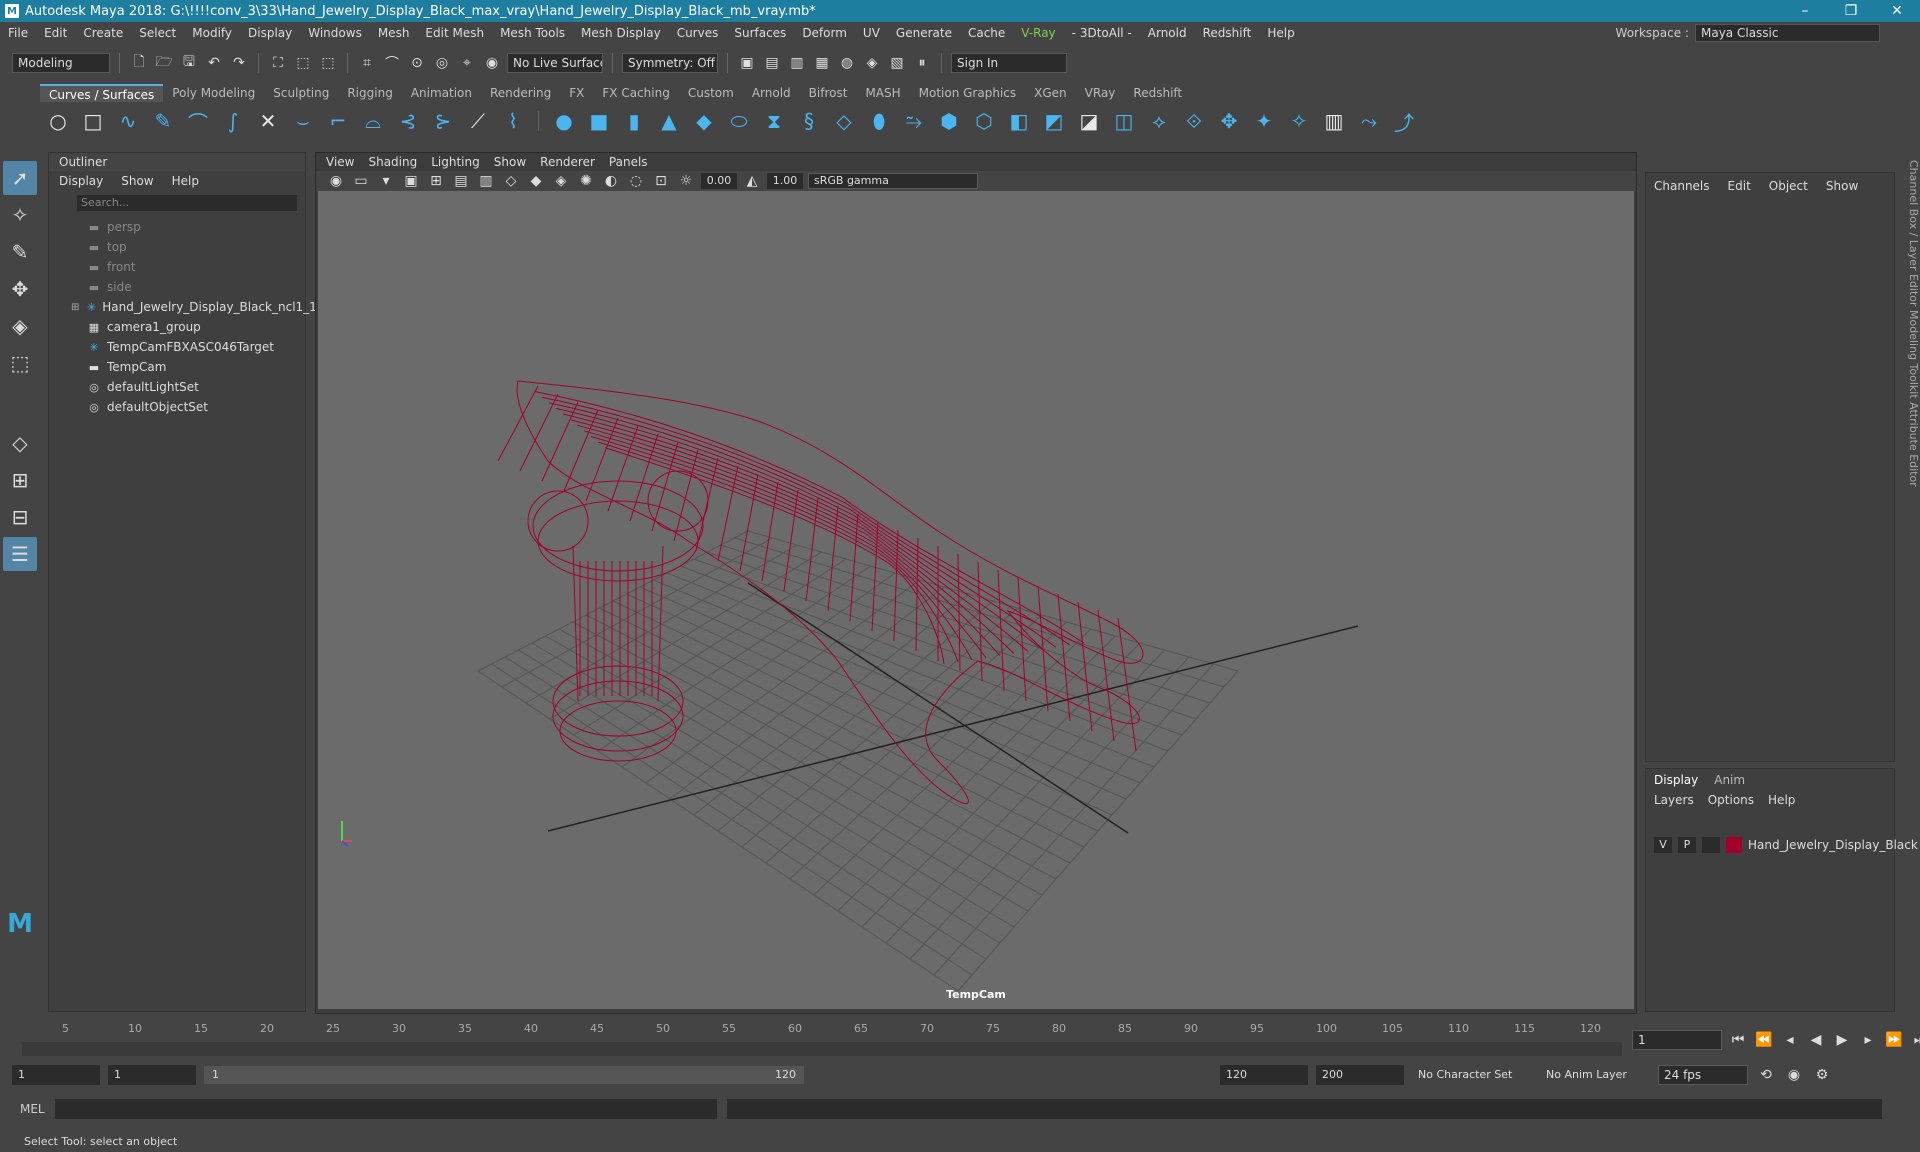 The height and width of the screenshot is (1152, 1920). What do you see at coordinates (1851, 11) in the screenshot?
I see `maximize-button: ❐` at bounding box center [1851, 11].